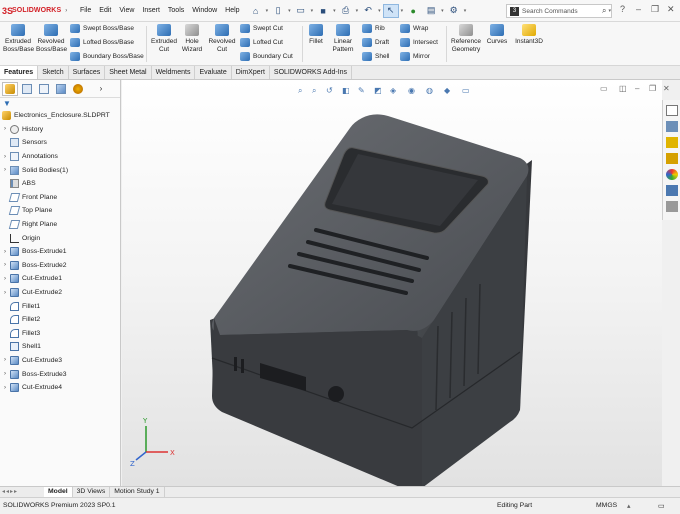 The height and width of the screenshot is (514, 680). What do you see at coordinates (60, 225) in the screenshot?
I see `tree-item: Right Plane` at bounding box center [60, 225].